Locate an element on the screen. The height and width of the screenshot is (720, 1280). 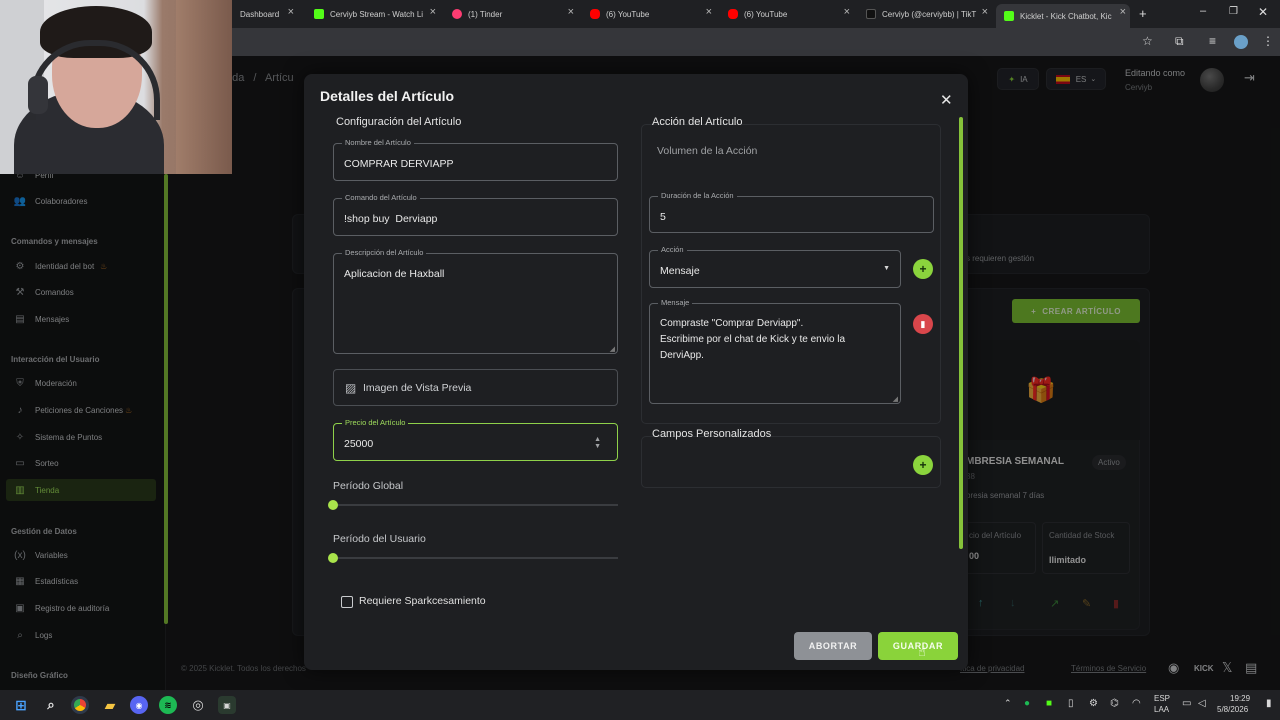
trash-icon: ▮ is located at coordinates (923, 323).